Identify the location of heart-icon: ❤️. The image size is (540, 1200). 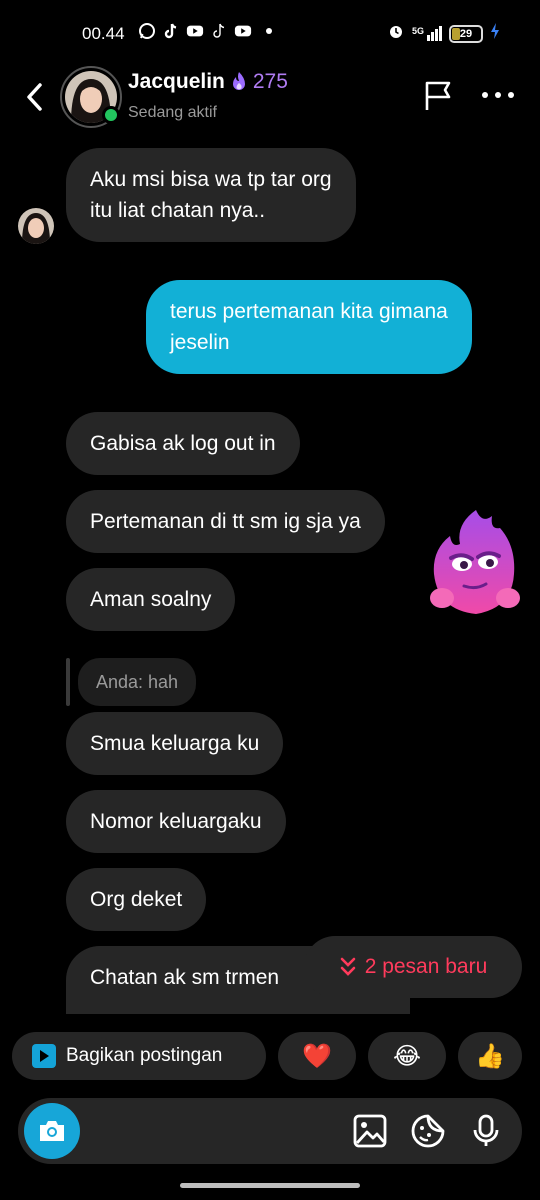
(317, 1056).